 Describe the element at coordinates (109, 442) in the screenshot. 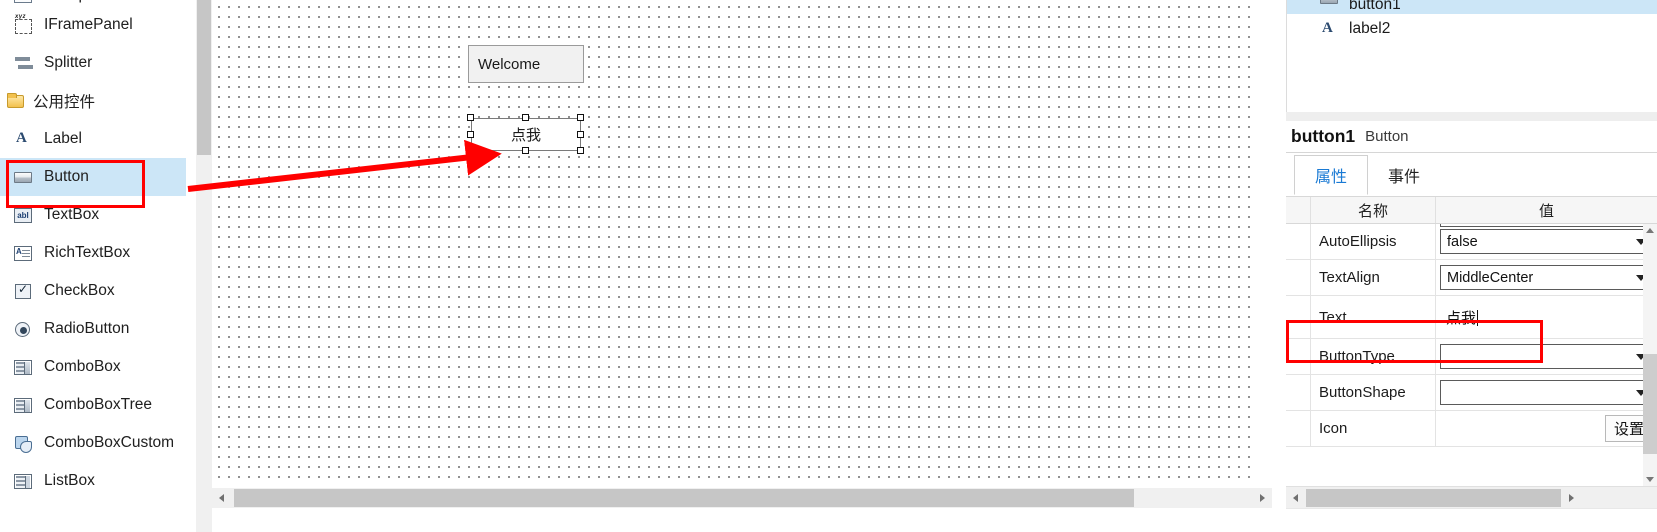

I see `toolbox-item-label: ComboBoxCustom` at that location.